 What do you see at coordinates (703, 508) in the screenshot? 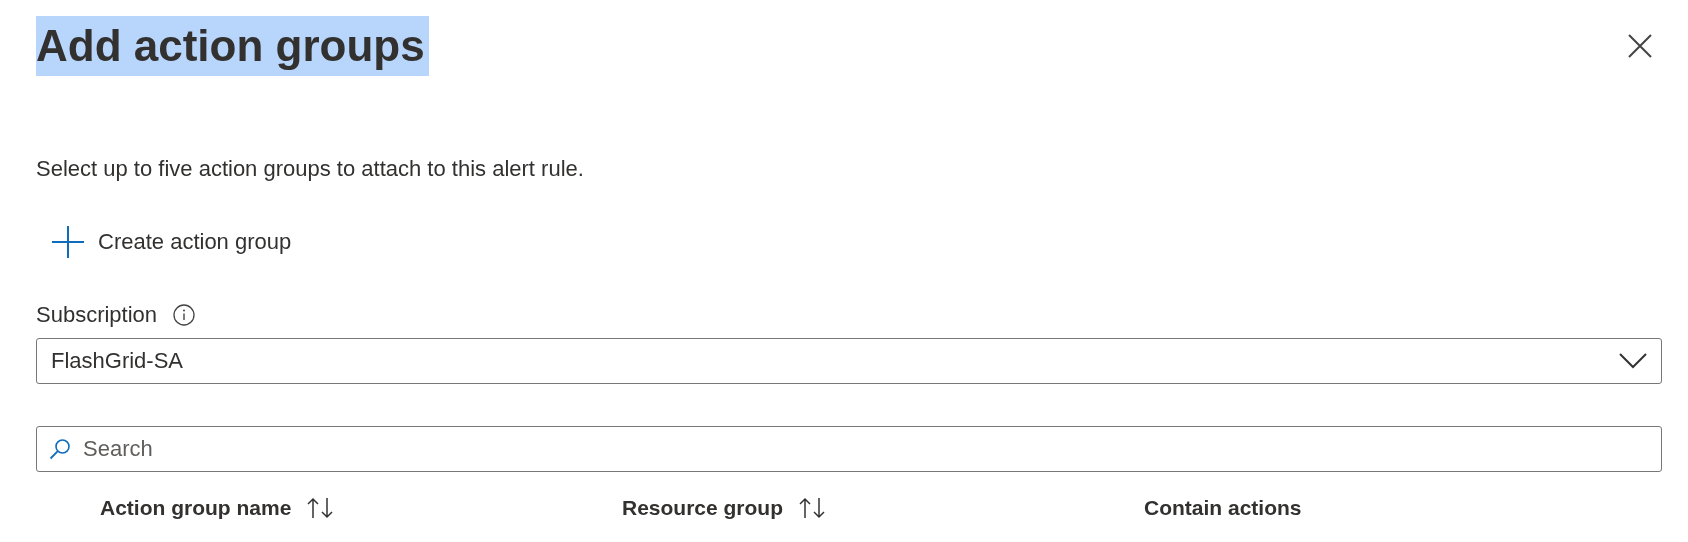
I see `column-header: Resource group` at bounding box center [703, 508].